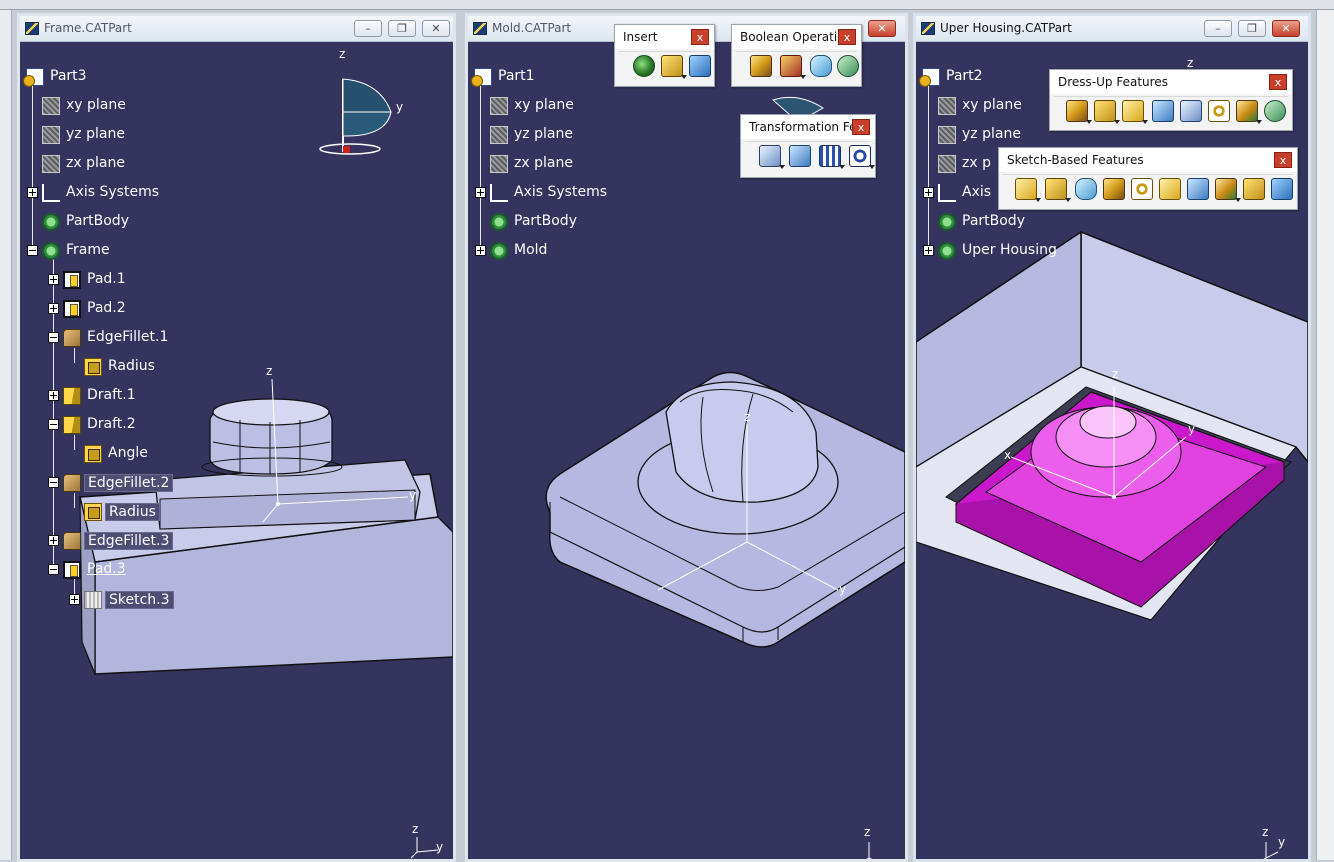 Image resolution: width=1334 pixels, height=862 pixels. I want to click on tree-node-label: Frame, so click(88, 250).